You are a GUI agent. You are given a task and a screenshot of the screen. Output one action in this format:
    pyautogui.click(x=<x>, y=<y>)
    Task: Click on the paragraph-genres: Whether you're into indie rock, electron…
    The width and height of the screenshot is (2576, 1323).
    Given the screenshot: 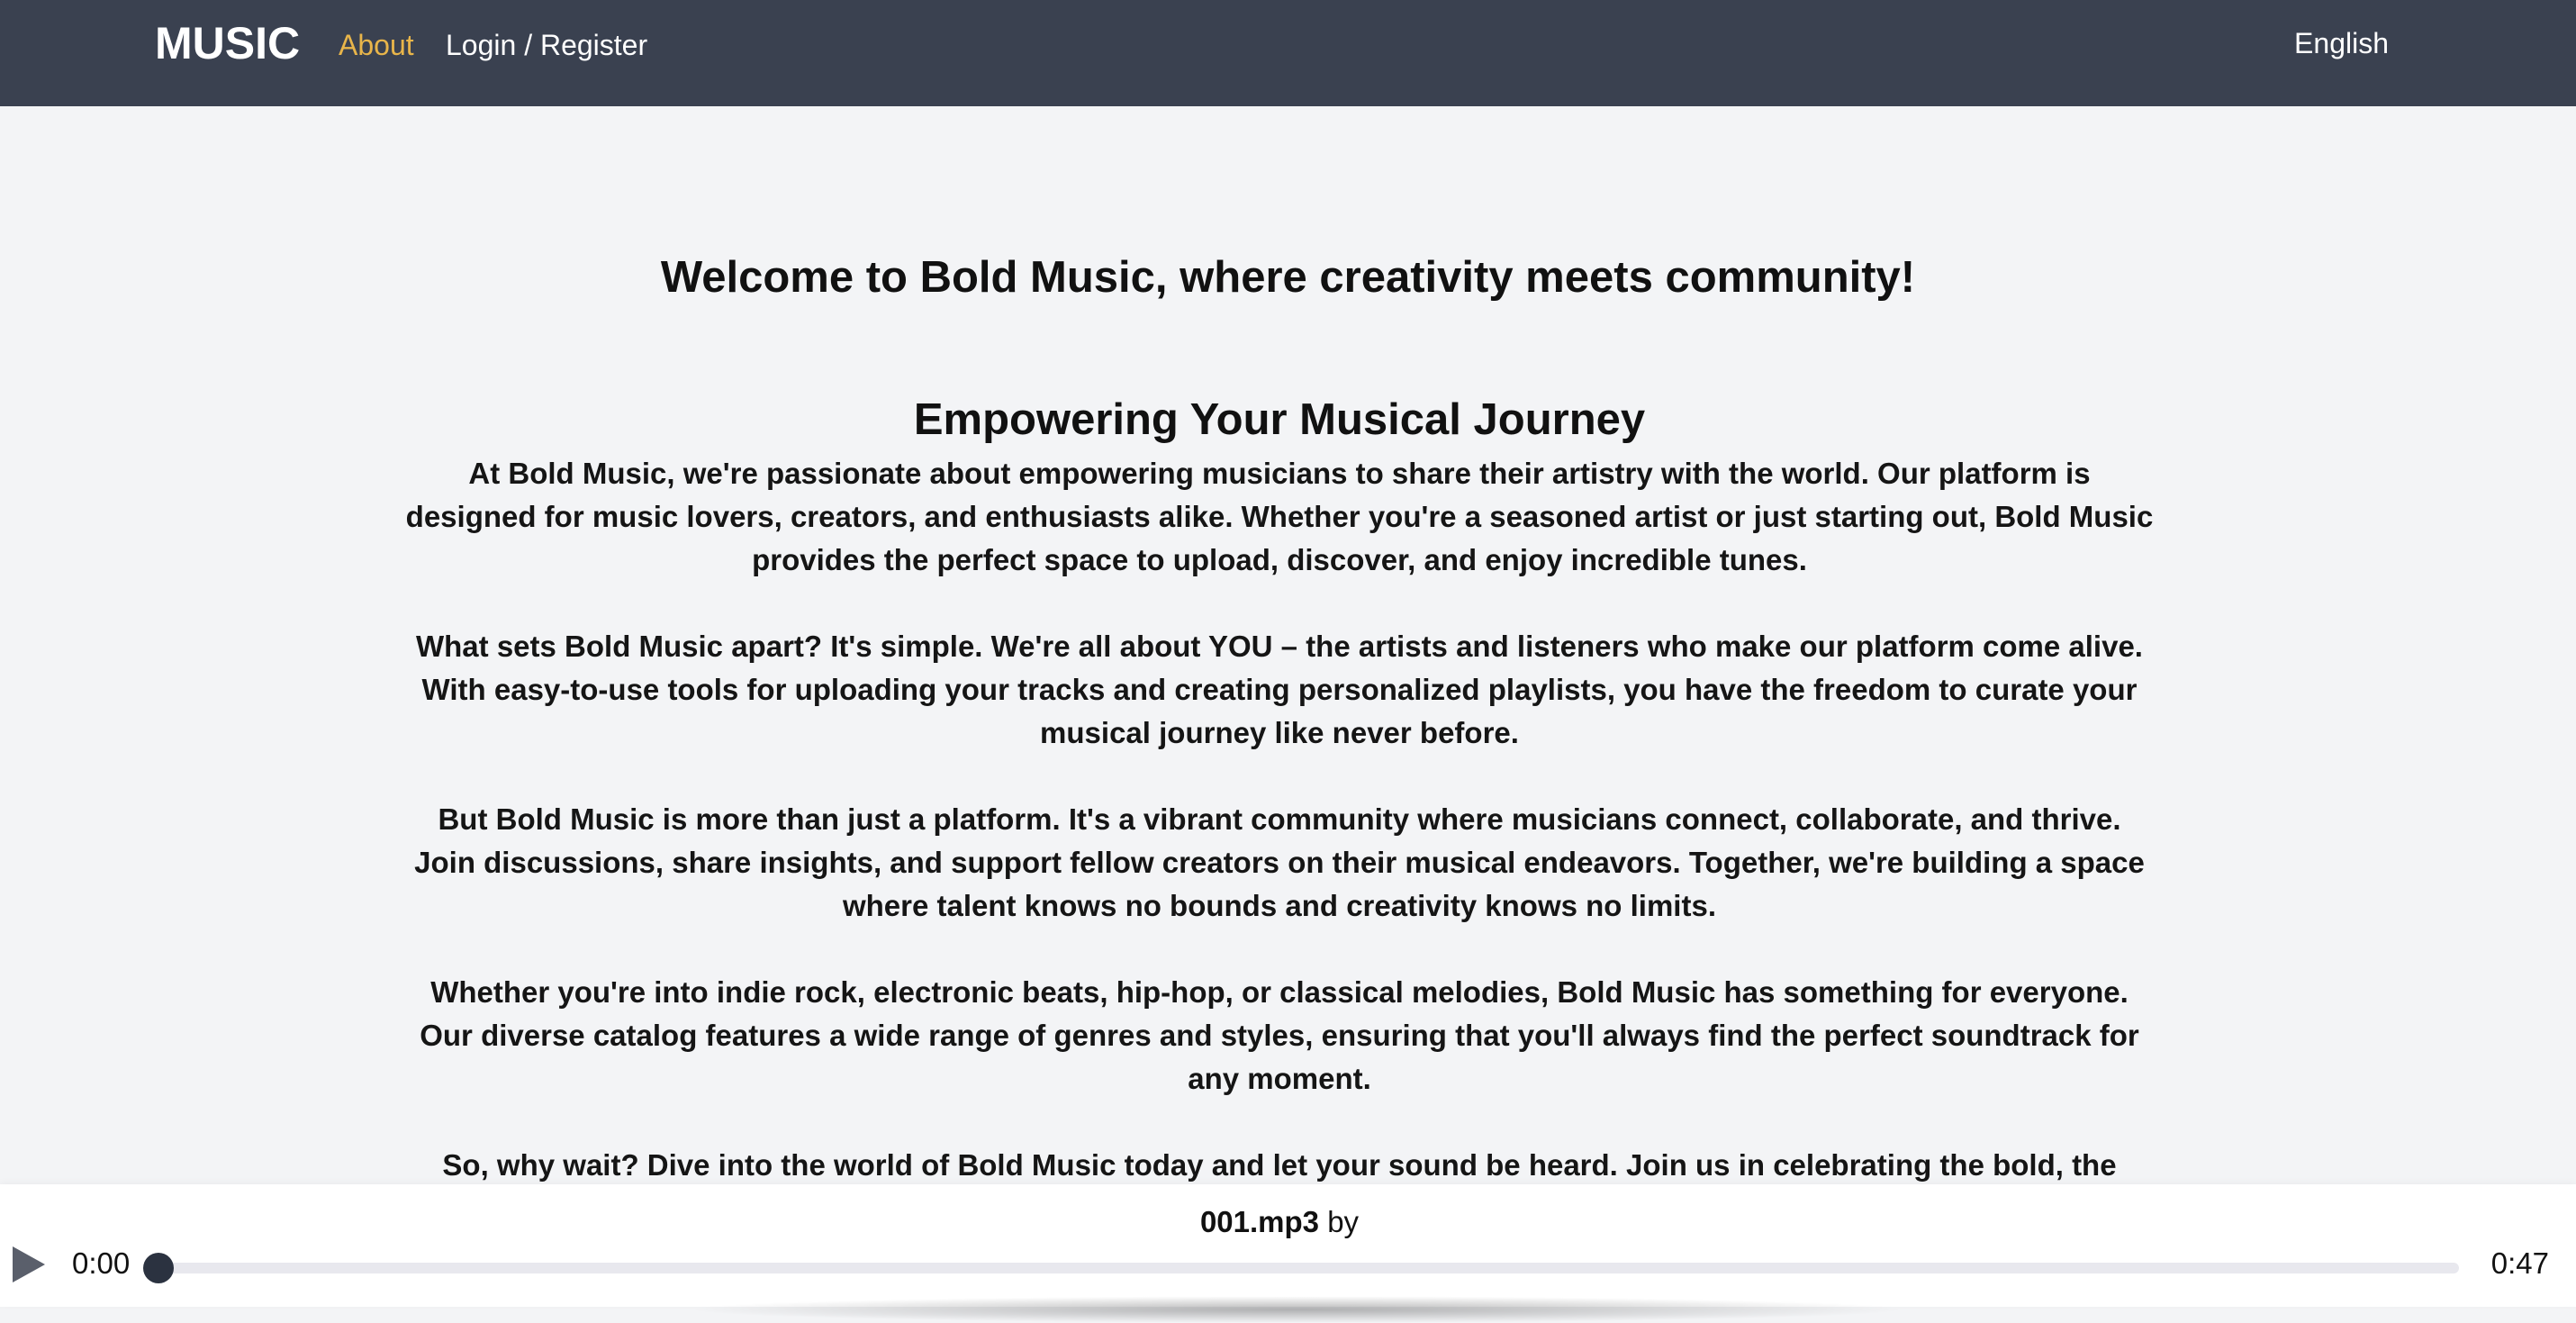 What is the action you would take?
    pyautogui.click(x=1279, y=1035)
    